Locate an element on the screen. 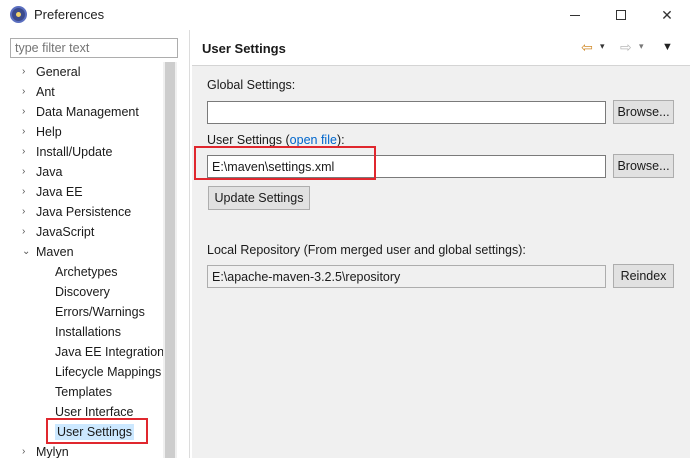 This screenshot has width=690, height=458. user-settings-label: User Settings (open file): is located at coordinates (276, 140).